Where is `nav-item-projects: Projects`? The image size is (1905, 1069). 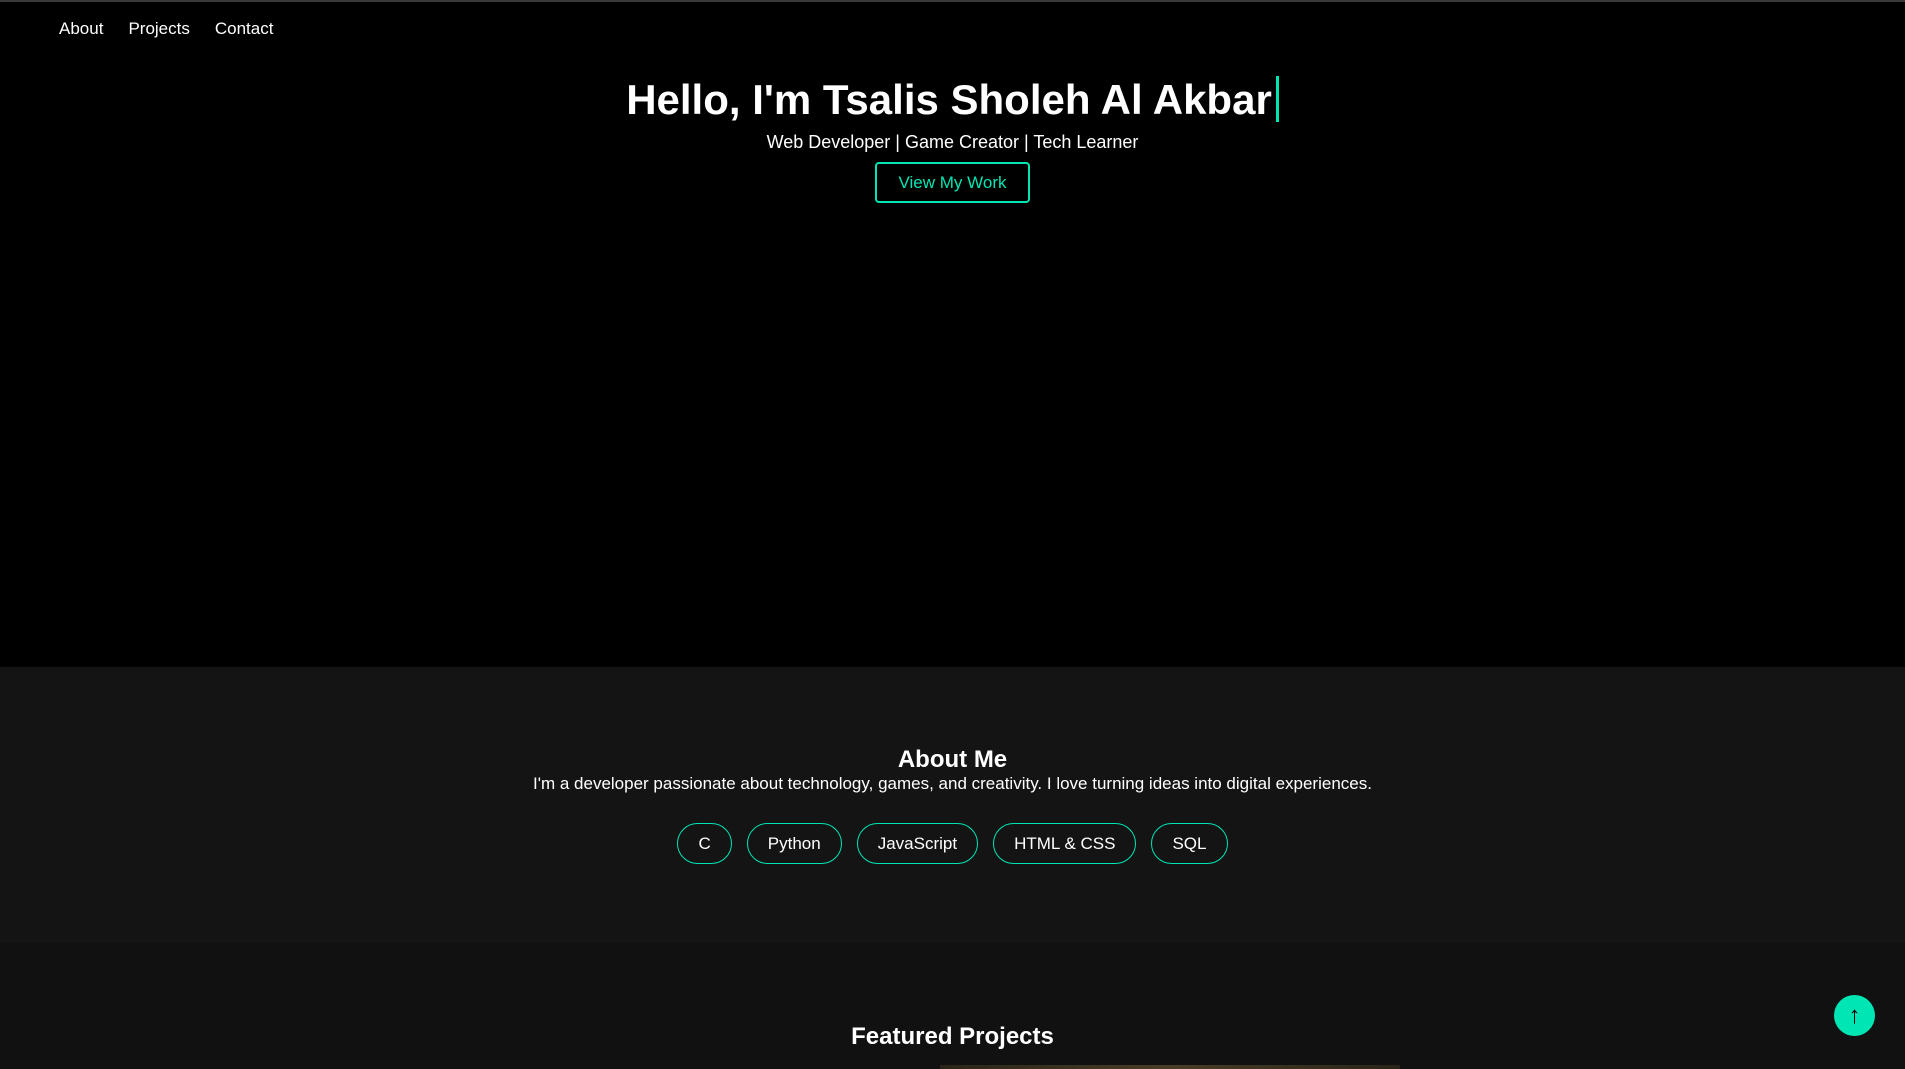
nav-item-projects: Projects is located at coordinates (158, 29).